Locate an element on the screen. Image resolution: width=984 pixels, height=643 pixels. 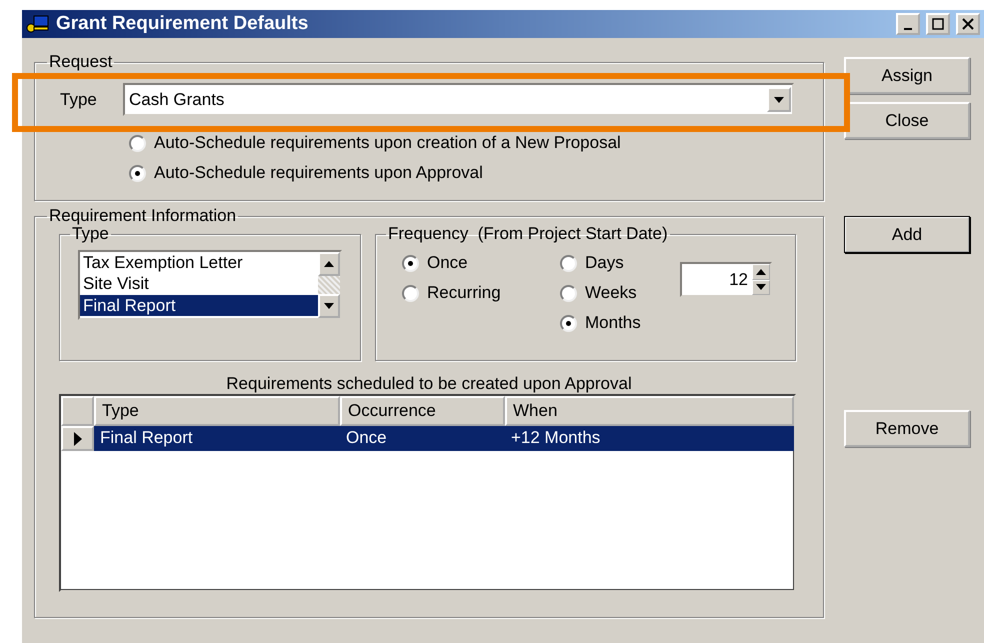
list-item: Final Report is located at coordinates (199, 305).